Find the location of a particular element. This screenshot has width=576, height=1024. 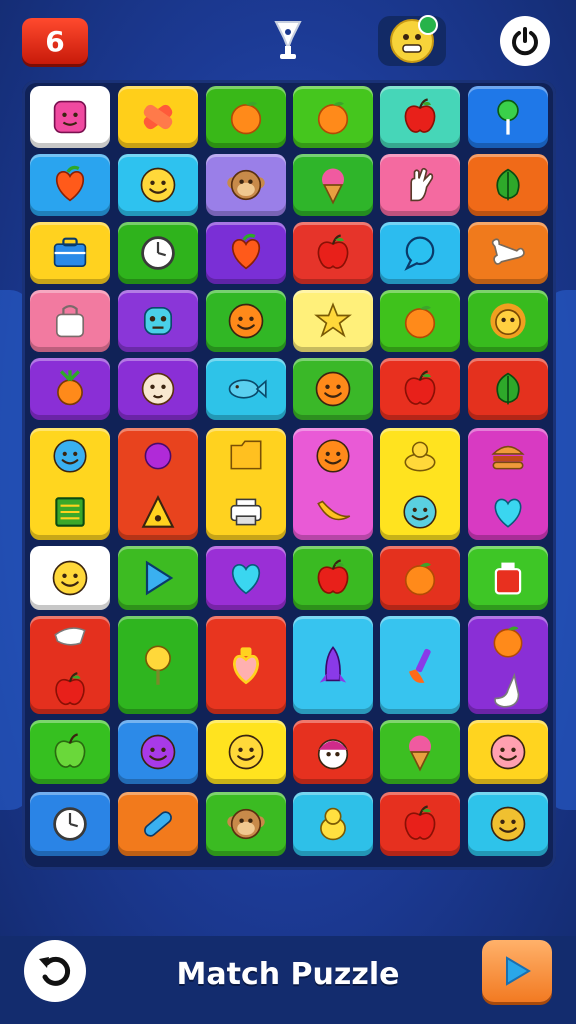

tile-r10-c5 is located at coordinates (420, 824).